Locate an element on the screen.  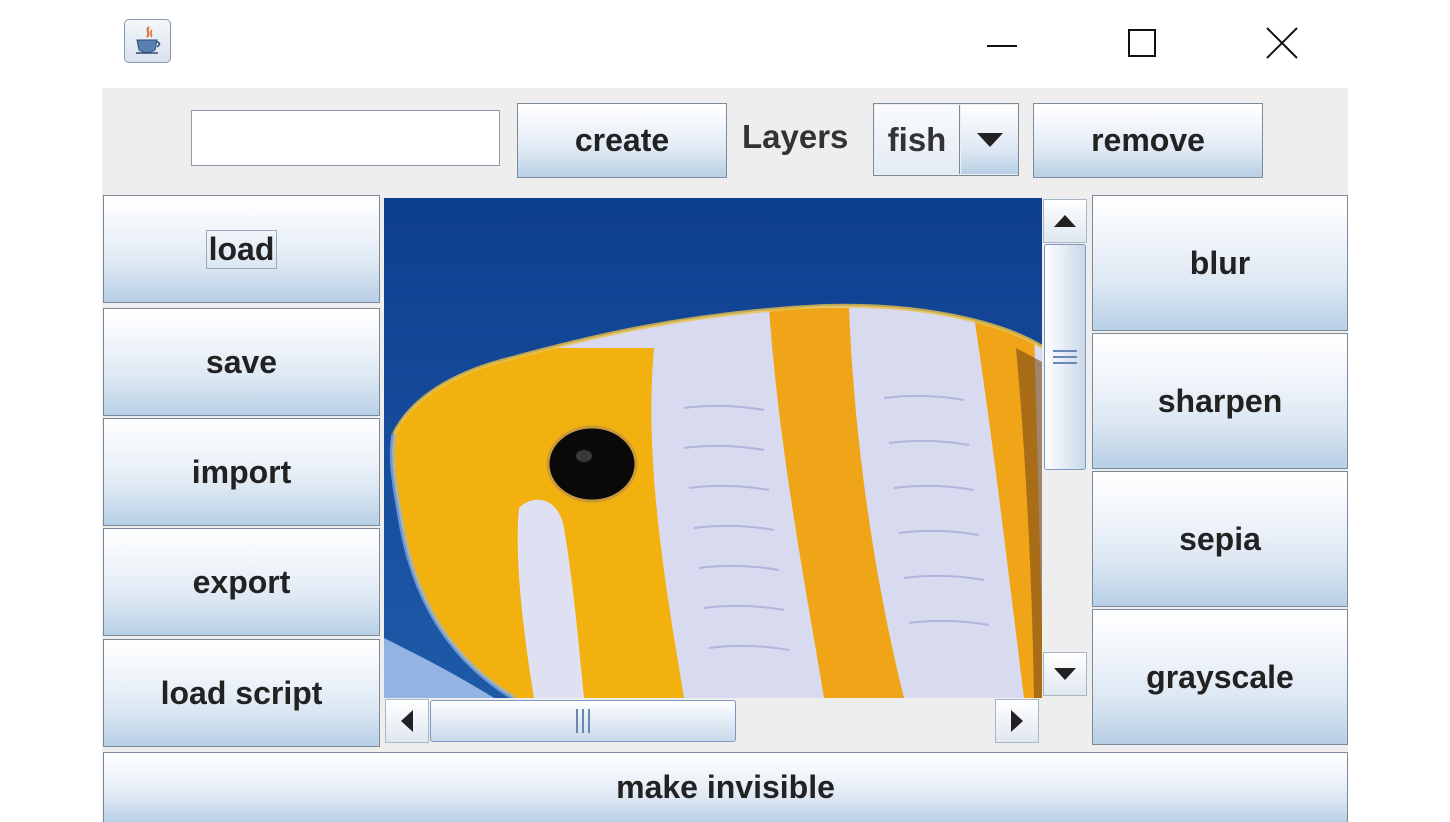
layer-select: fish is located at coordinates (946, 139).